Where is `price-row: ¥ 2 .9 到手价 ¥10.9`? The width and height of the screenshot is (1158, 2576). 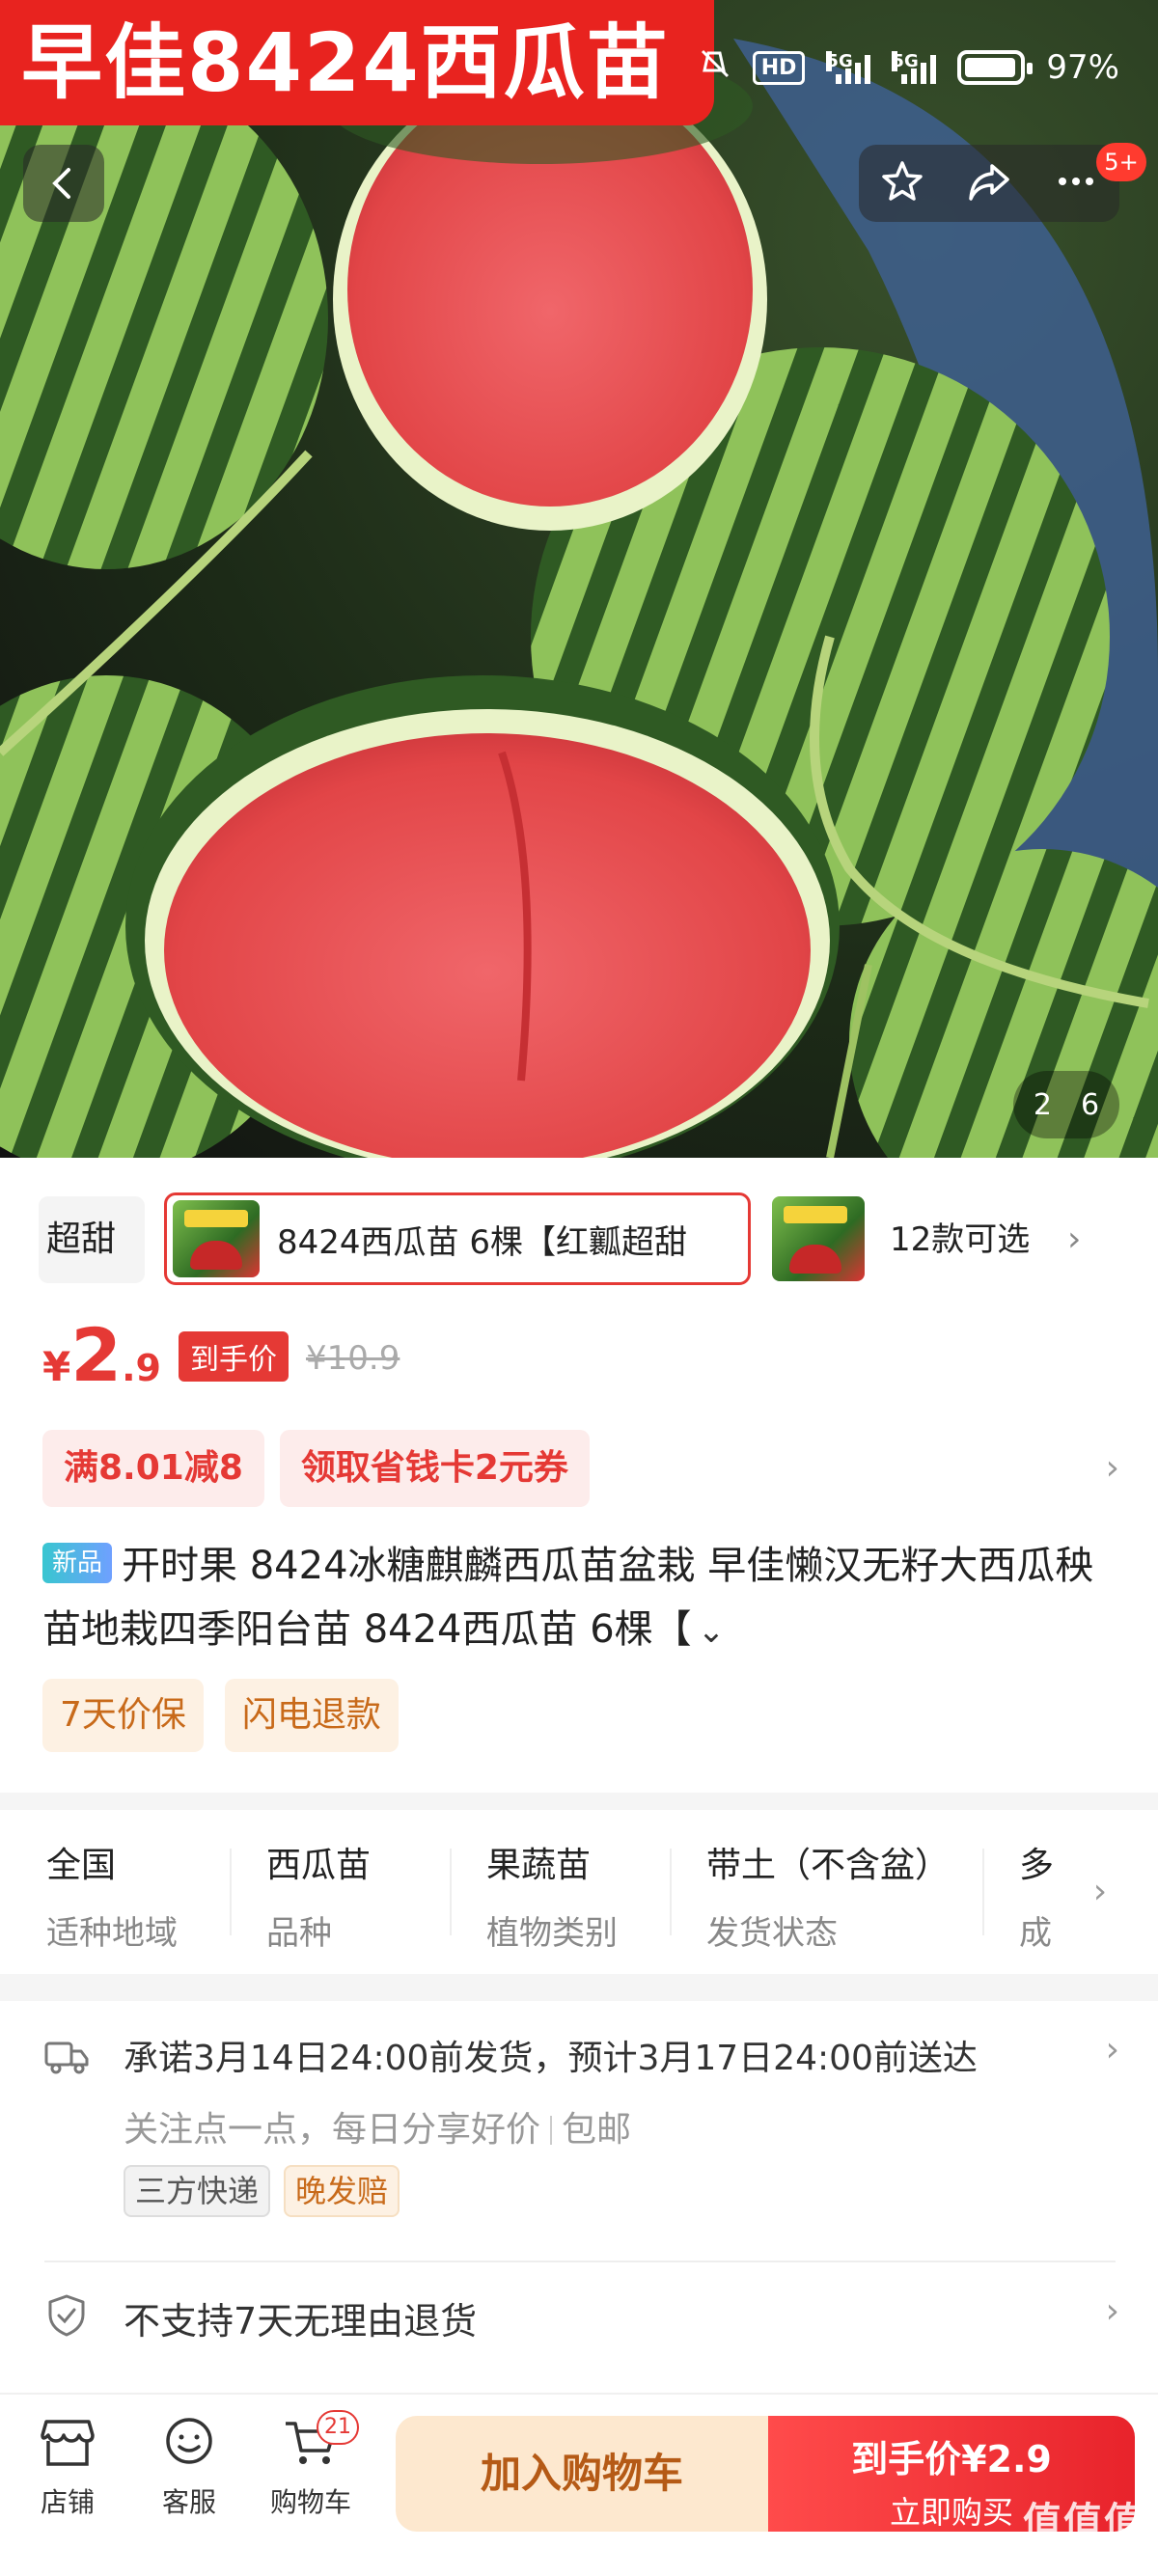 price-row: ¥ 2 .9 到手价 ¥10.9 is located at coordinates (221, 1360).